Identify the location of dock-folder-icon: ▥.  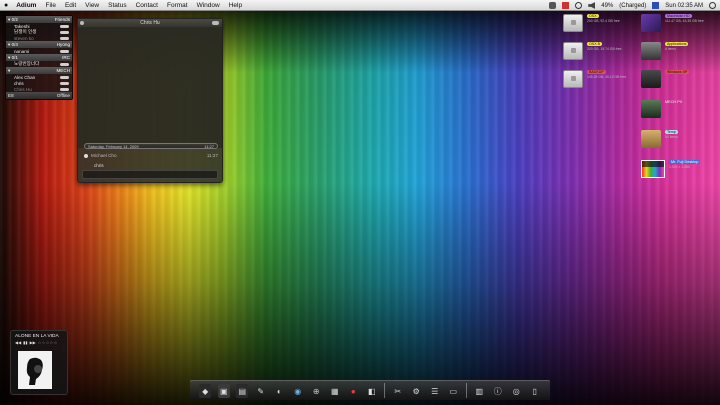
(479, 391).